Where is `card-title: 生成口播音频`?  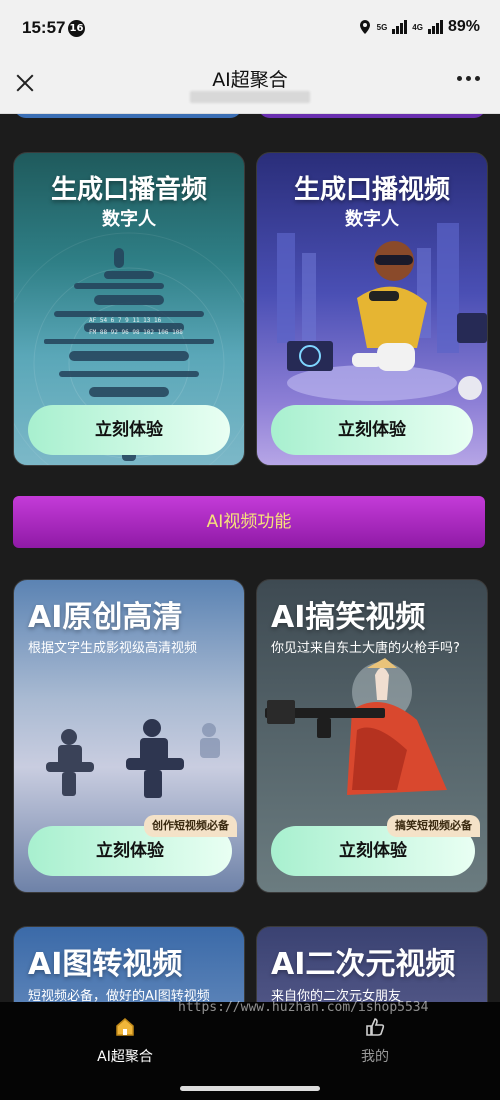
card-title: 生成口播音频 is located at coordinates (128, 190).